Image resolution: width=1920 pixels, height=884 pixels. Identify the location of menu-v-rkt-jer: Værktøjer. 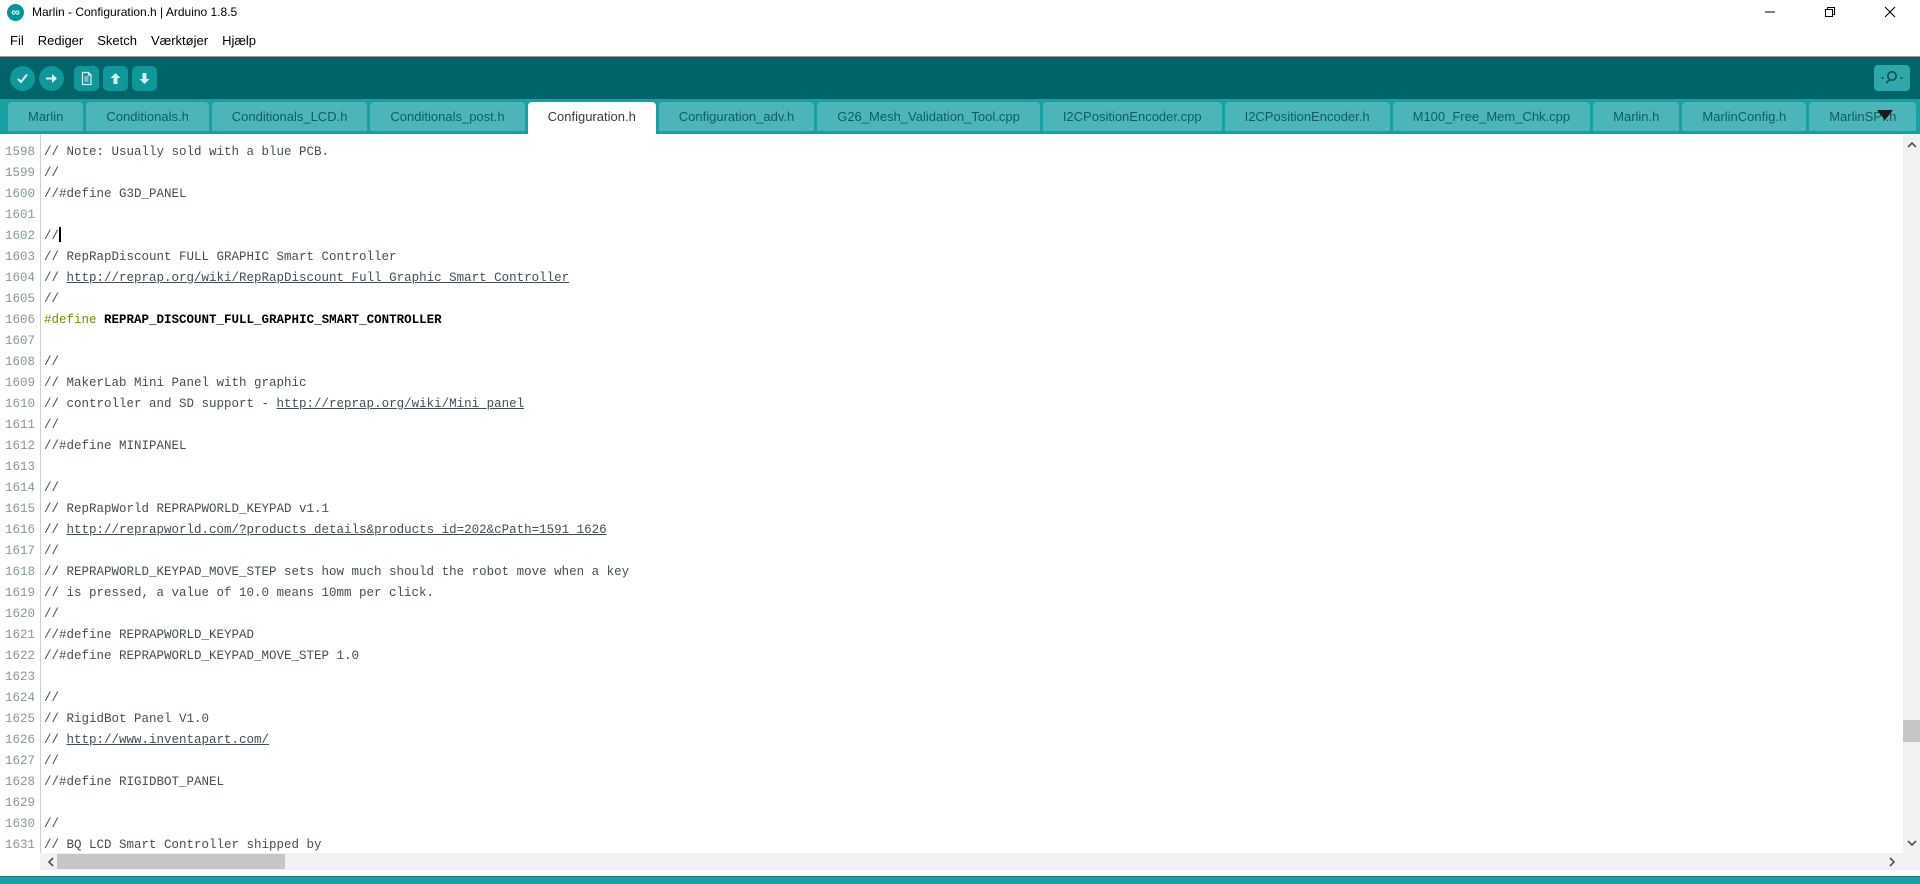
(179, 40).